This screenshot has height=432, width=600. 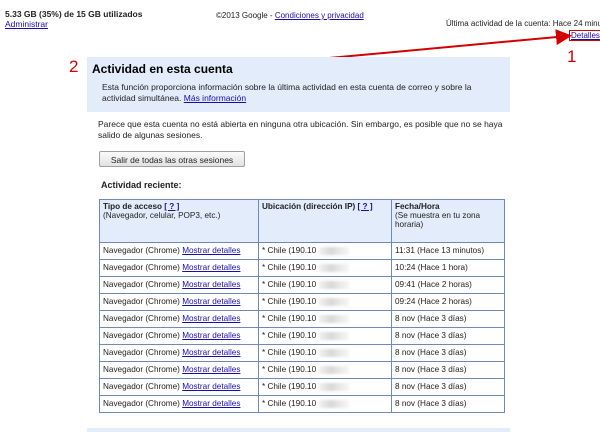 What do you see at coordinates (172, 159) in the screenshot?
I see `sign-out-all-sessions-button: Salir de todas las otras sesiones` at bounding box center [172, 159].